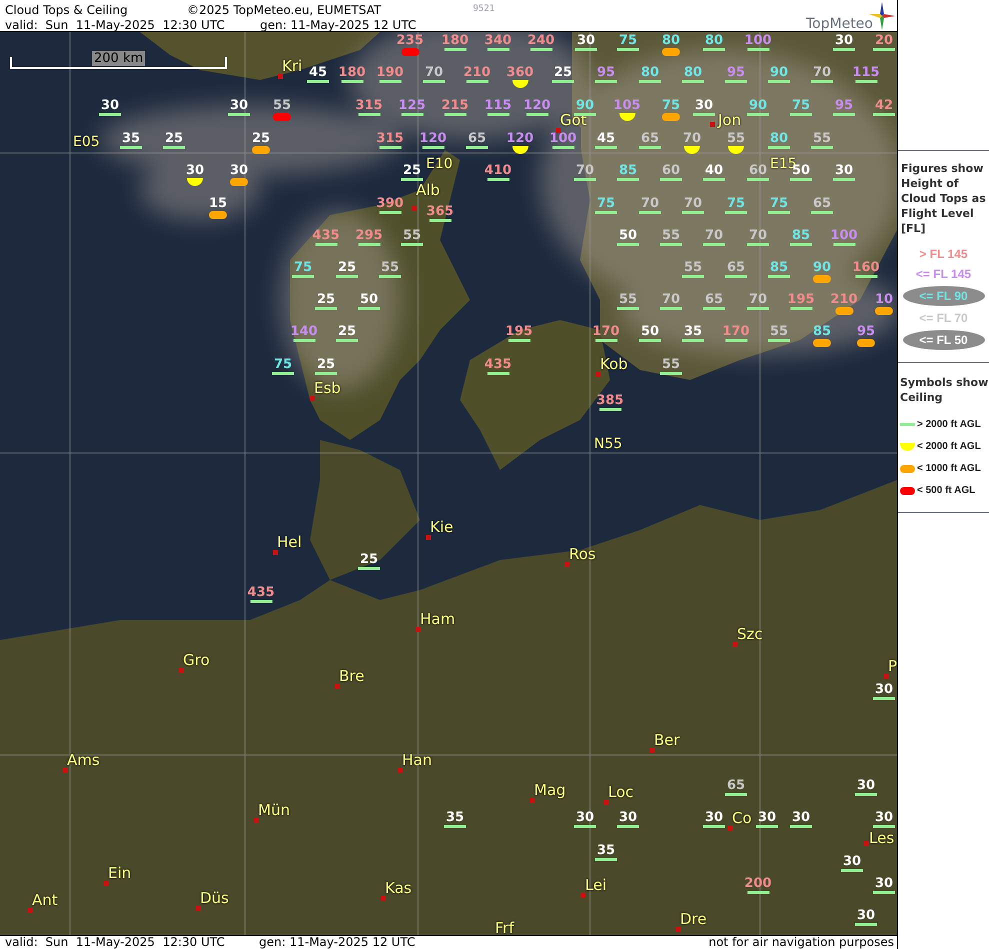 The width and height of the screenshot is (989, 949). Describe the element at coordinates (595, 885) in the screenshot. I see `city-label: Lei` at that location.